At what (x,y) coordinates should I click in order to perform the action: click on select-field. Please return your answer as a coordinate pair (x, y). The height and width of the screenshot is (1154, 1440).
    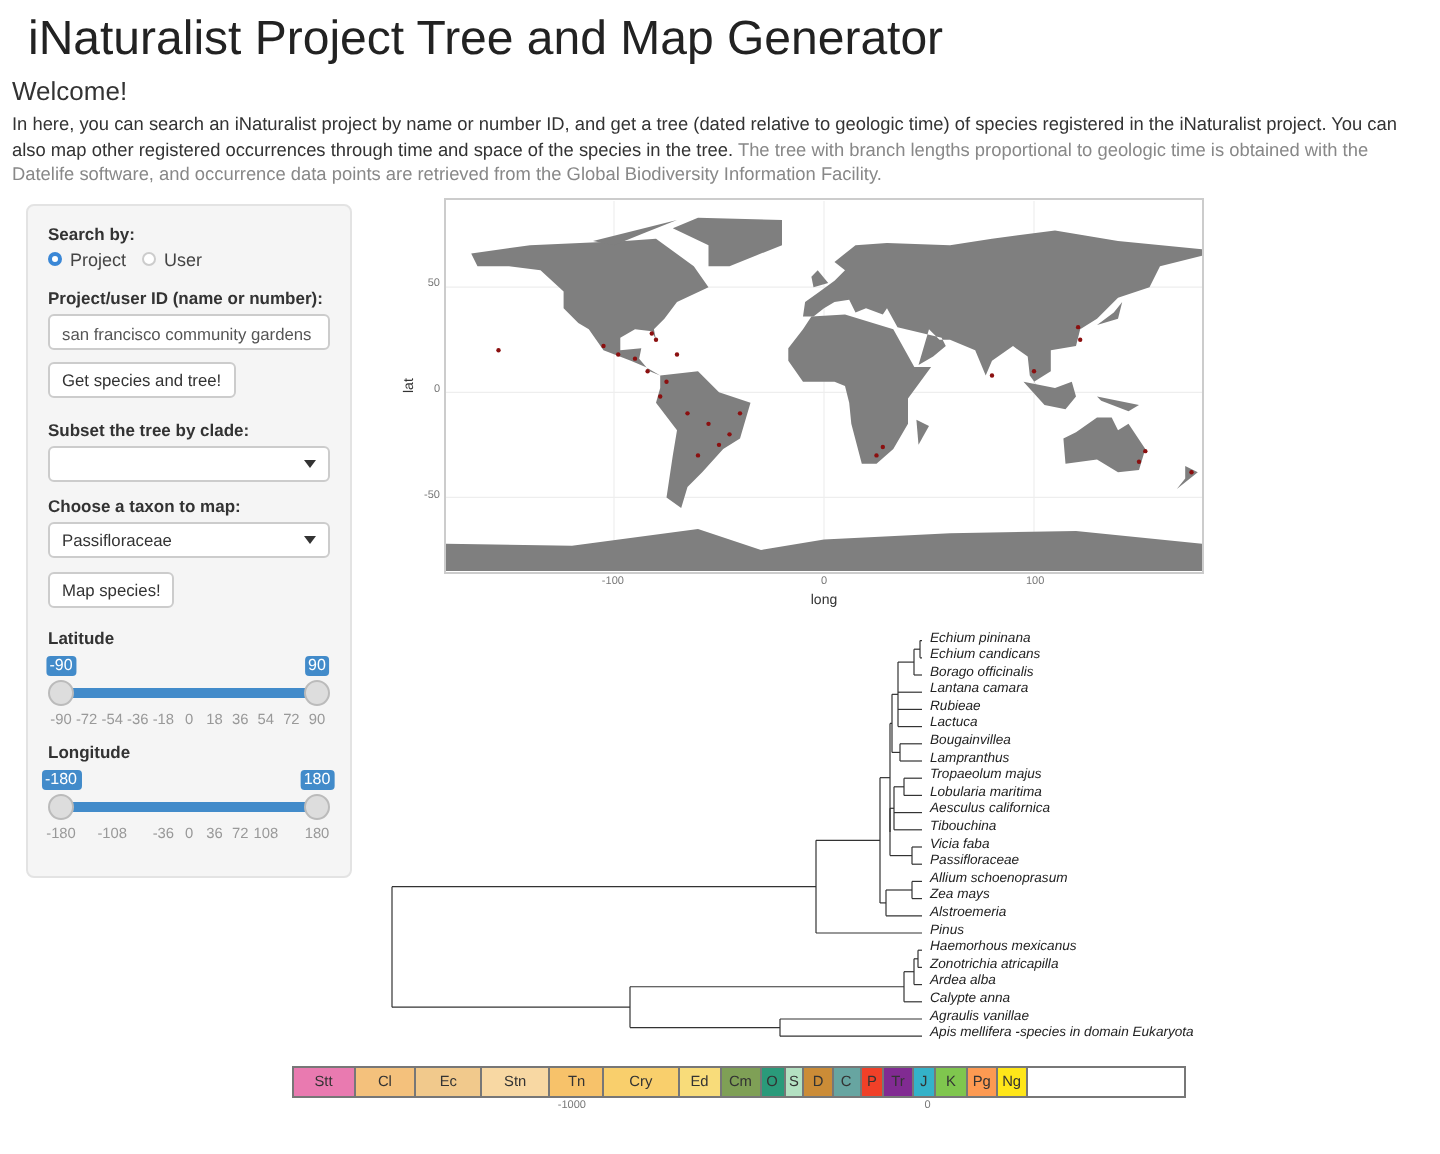
    Looking at the image, I should click on (189, 463).